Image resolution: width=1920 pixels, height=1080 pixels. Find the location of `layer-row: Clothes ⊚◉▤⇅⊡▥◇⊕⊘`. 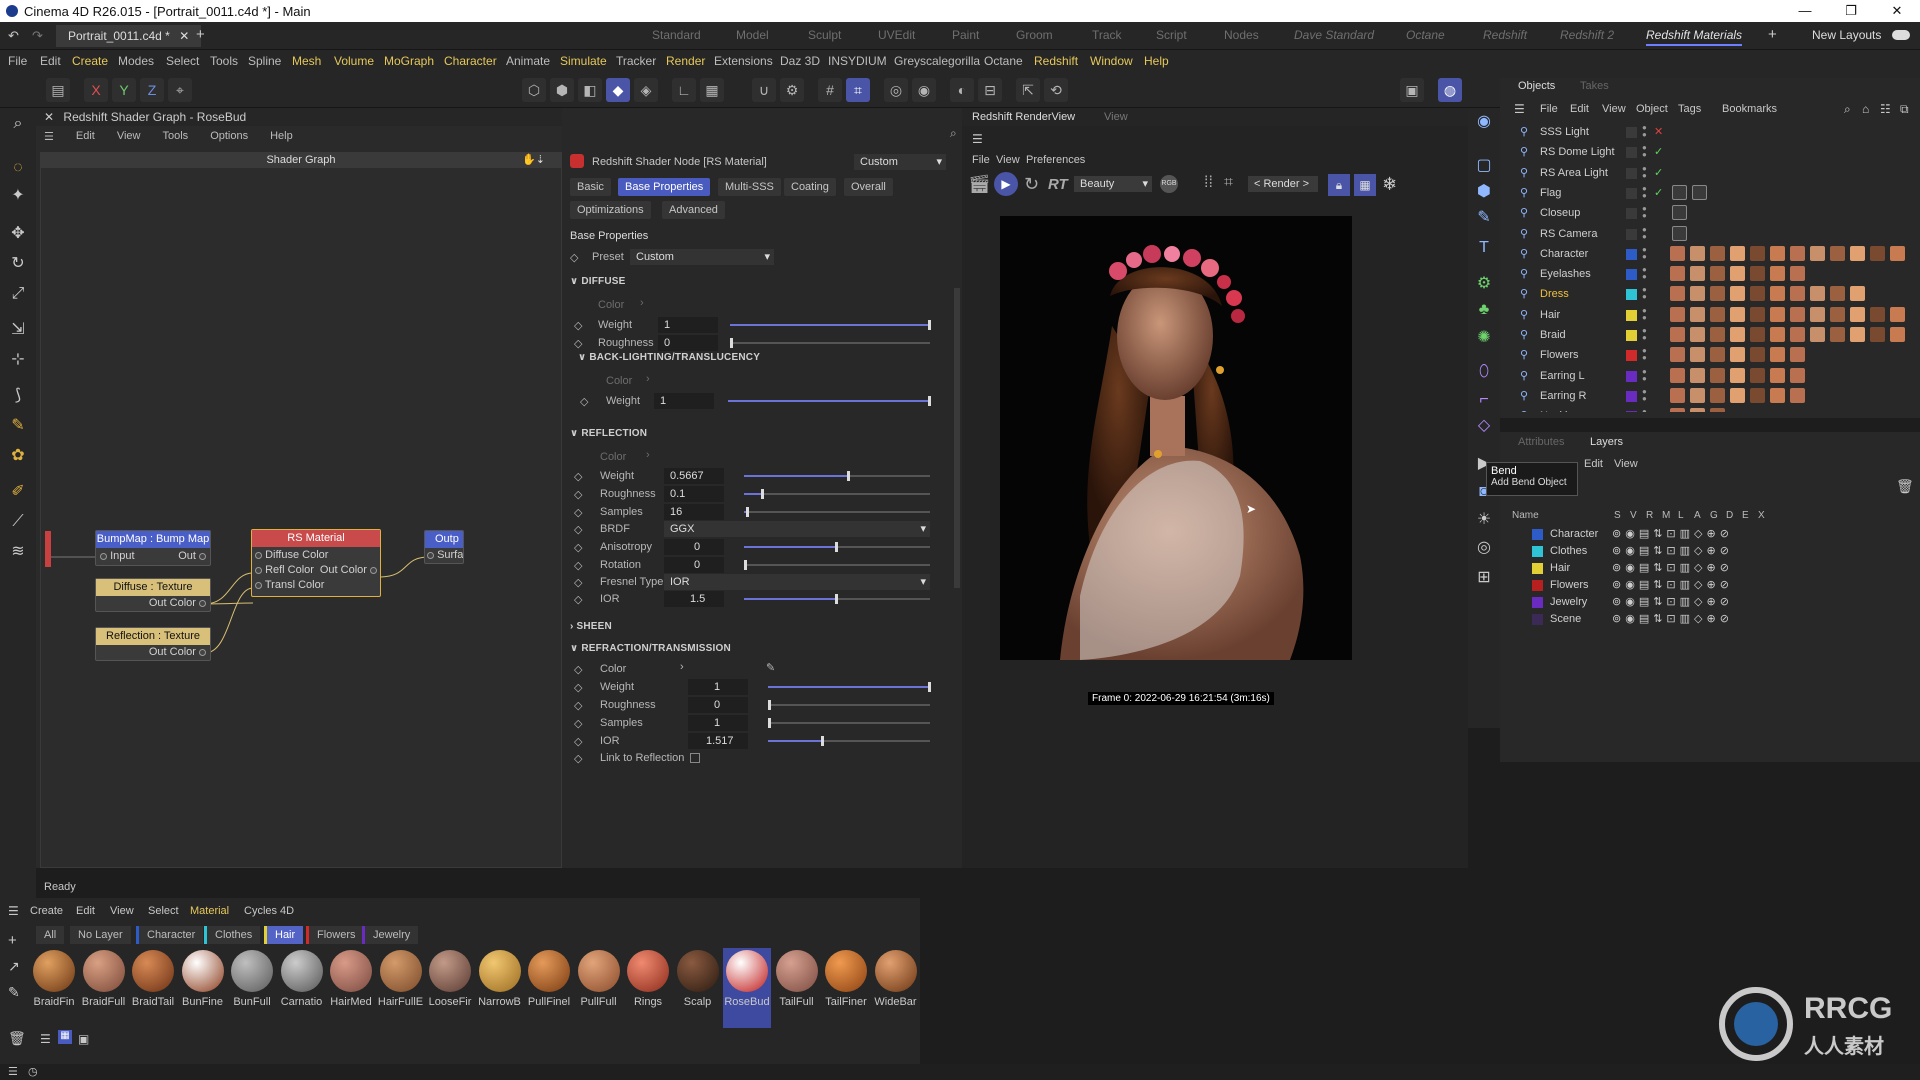

layer-row: Clothes ⊚◉▤⇅⊡▥◇⊕⊘ is located at coordinates (1710, 551).